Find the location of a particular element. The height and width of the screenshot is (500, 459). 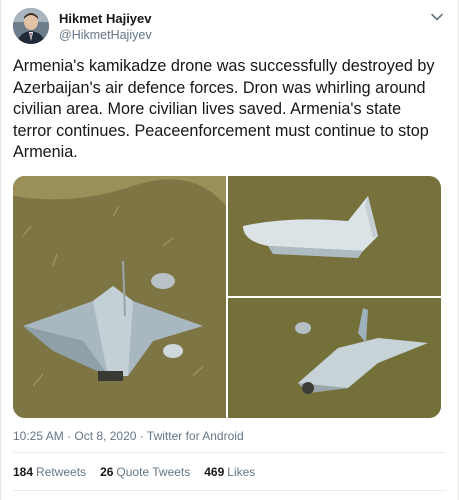

tweet-source: Twitter for Android is located at coordinates (195, 436).